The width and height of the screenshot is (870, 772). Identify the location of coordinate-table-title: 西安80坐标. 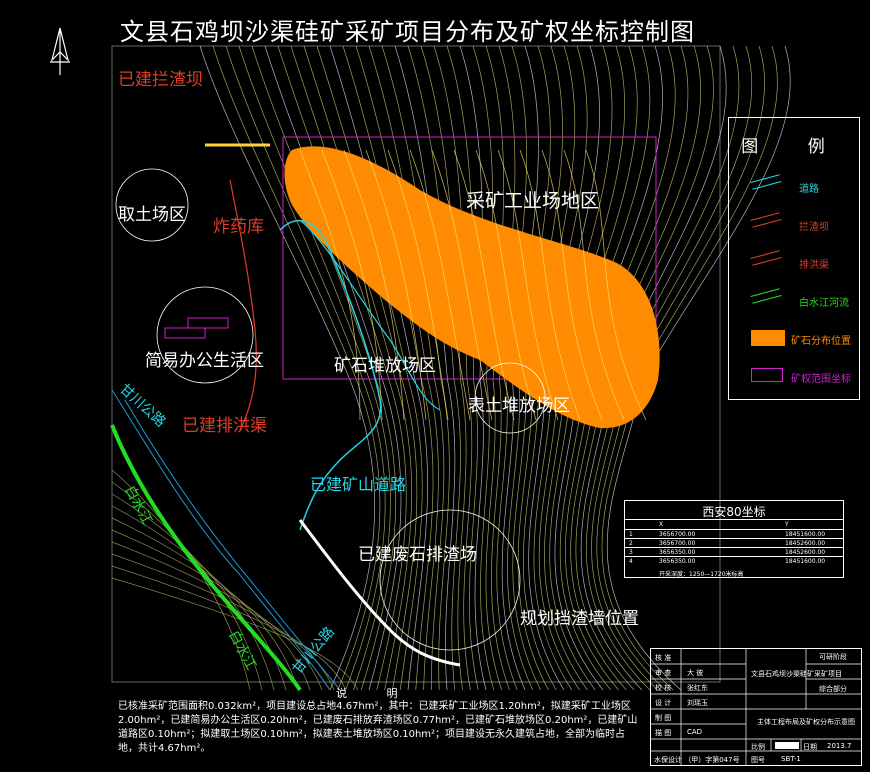
(734, 512).